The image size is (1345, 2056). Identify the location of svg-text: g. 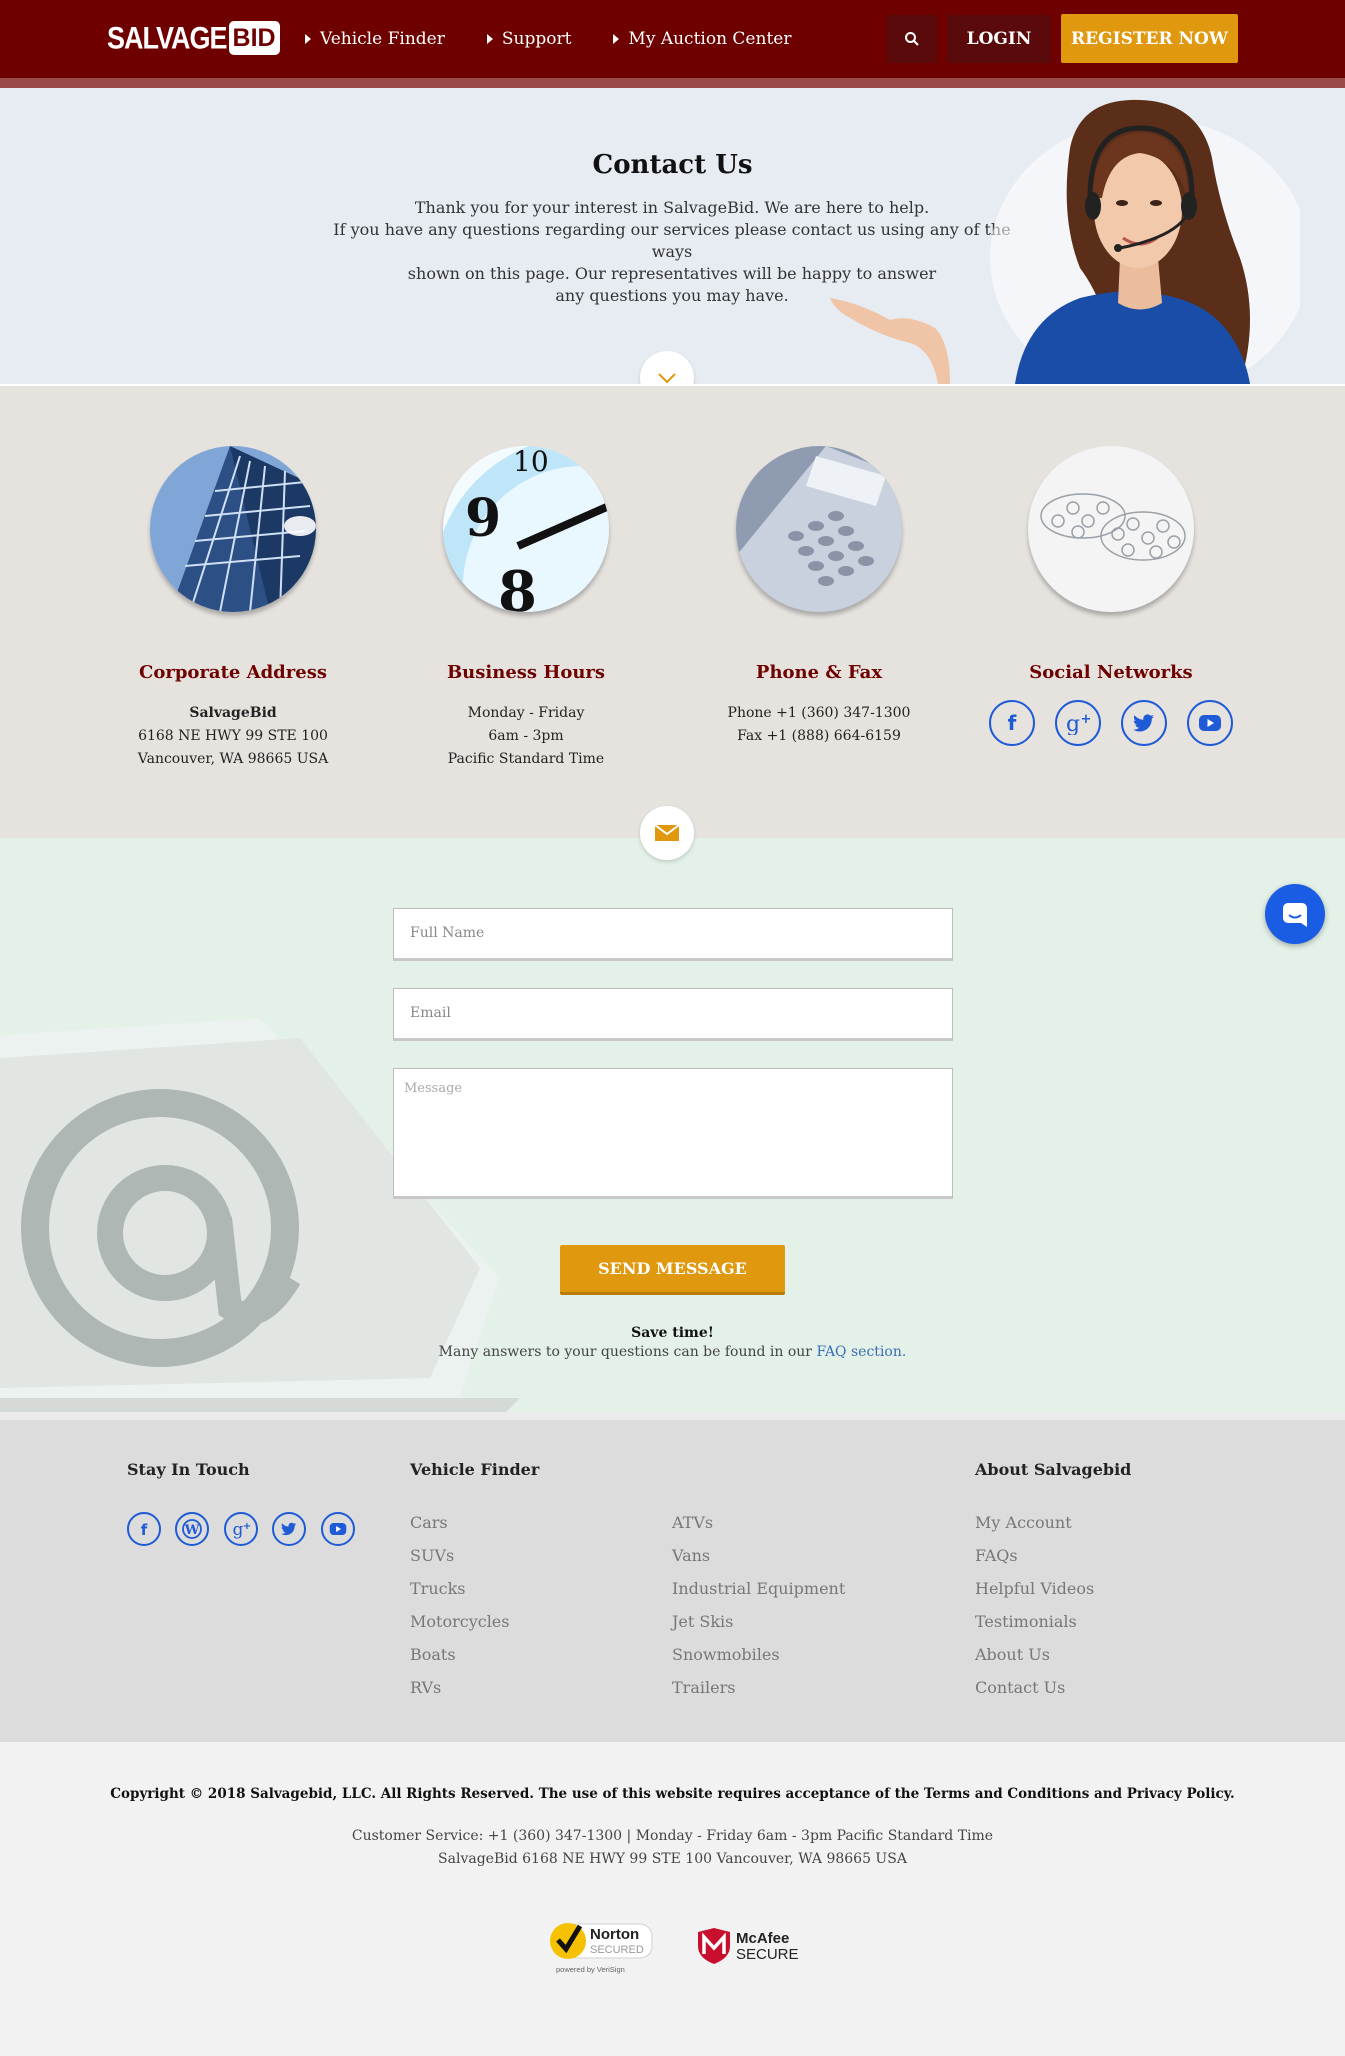
(1073, 723).